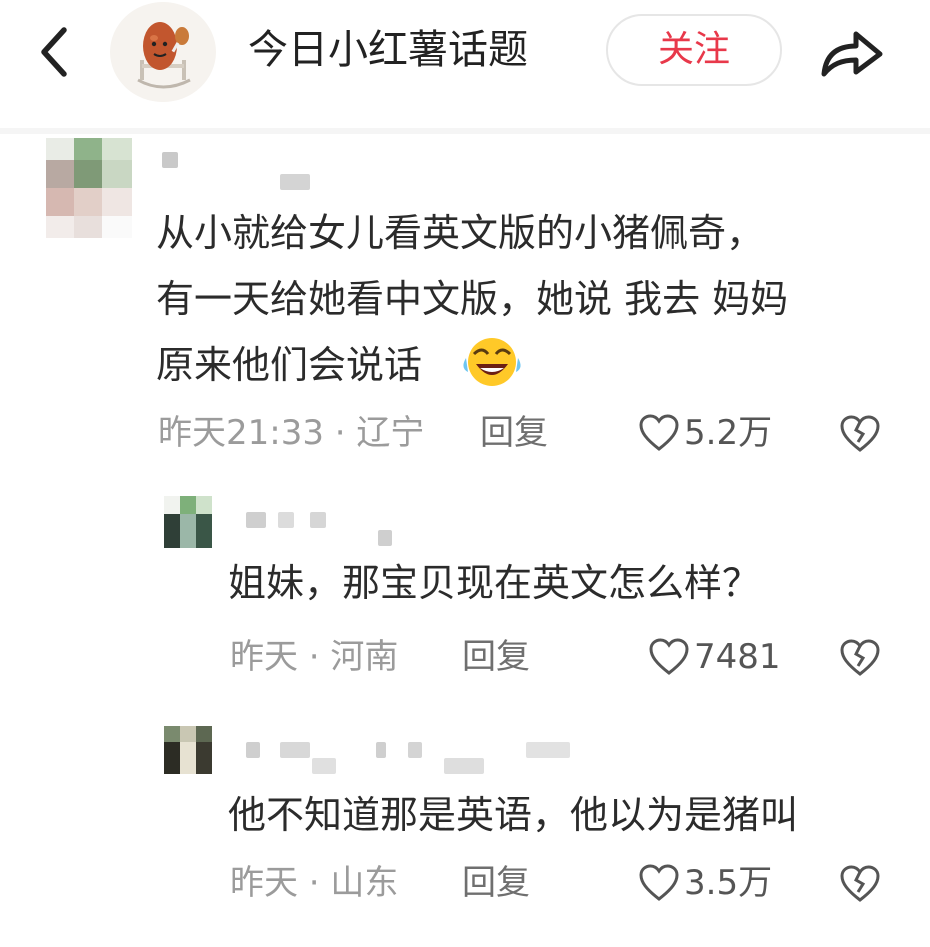  I want to click on comment-text-line: 他不知道那是英语，他以为是猪叫, so click(513, 815).